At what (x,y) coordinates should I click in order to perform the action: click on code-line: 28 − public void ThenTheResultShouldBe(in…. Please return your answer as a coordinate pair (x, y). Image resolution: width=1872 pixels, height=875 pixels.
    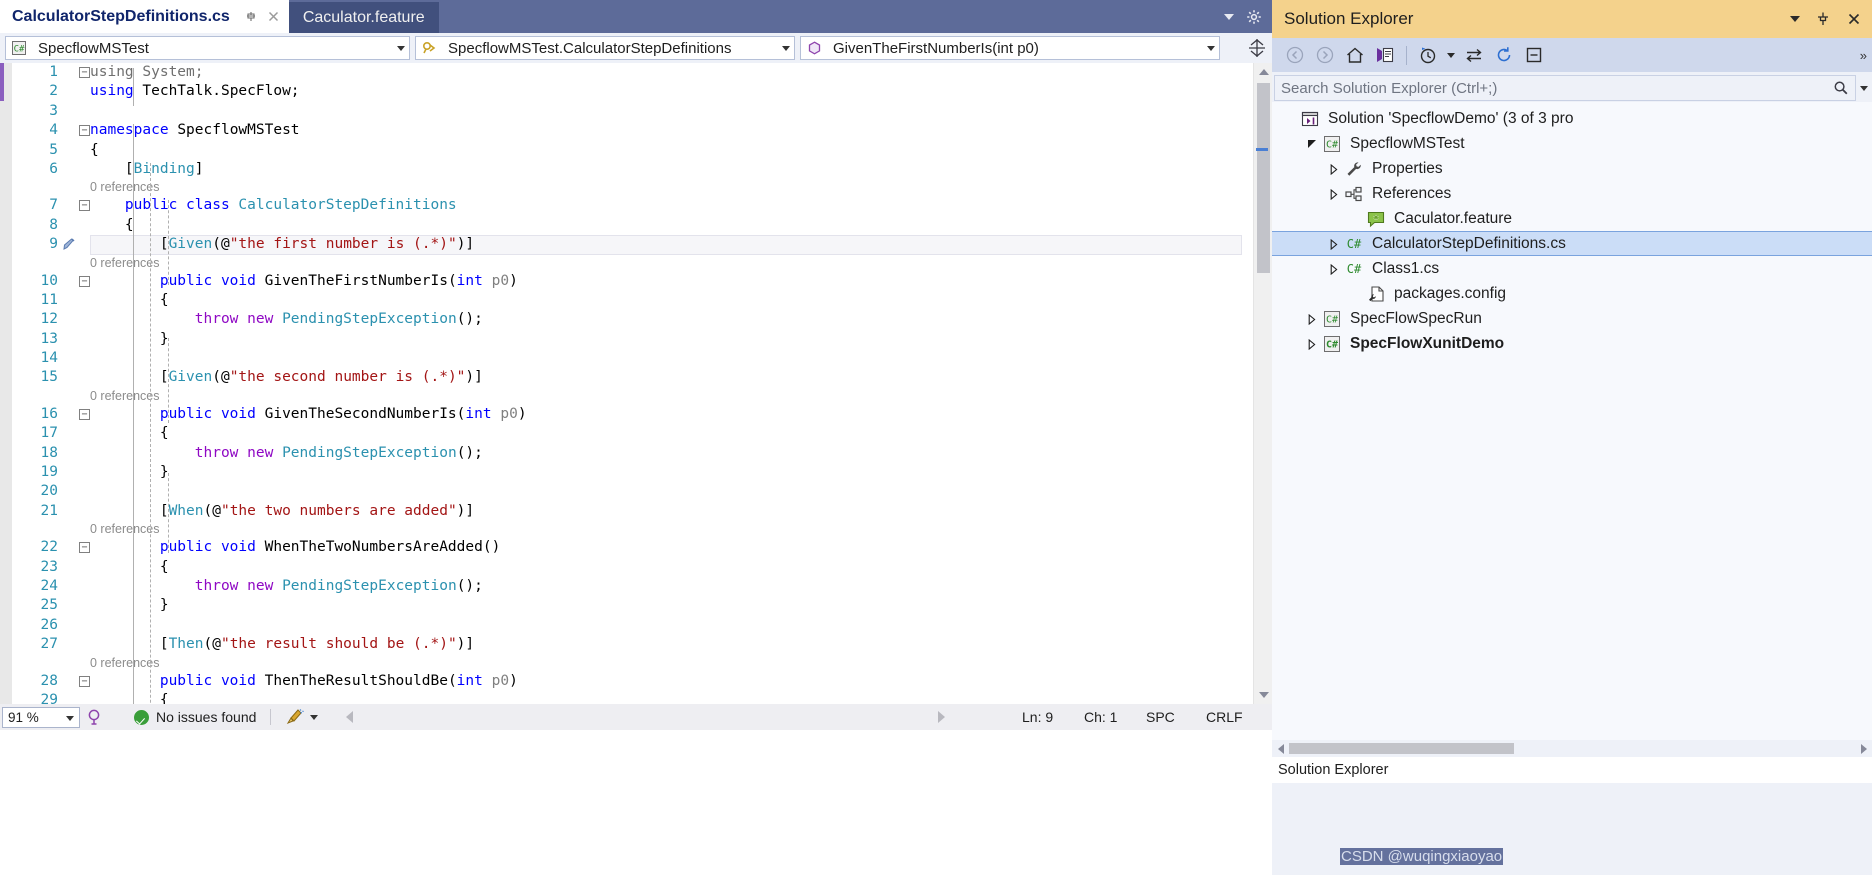
    Looking at the image, I should click on (642, 681).